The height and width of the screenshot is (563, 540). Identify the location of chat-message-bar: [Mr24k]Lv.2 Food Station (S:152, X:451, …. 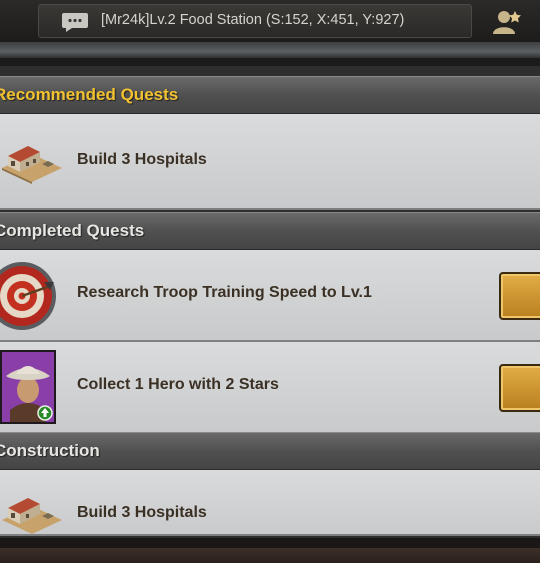
(255, 21).